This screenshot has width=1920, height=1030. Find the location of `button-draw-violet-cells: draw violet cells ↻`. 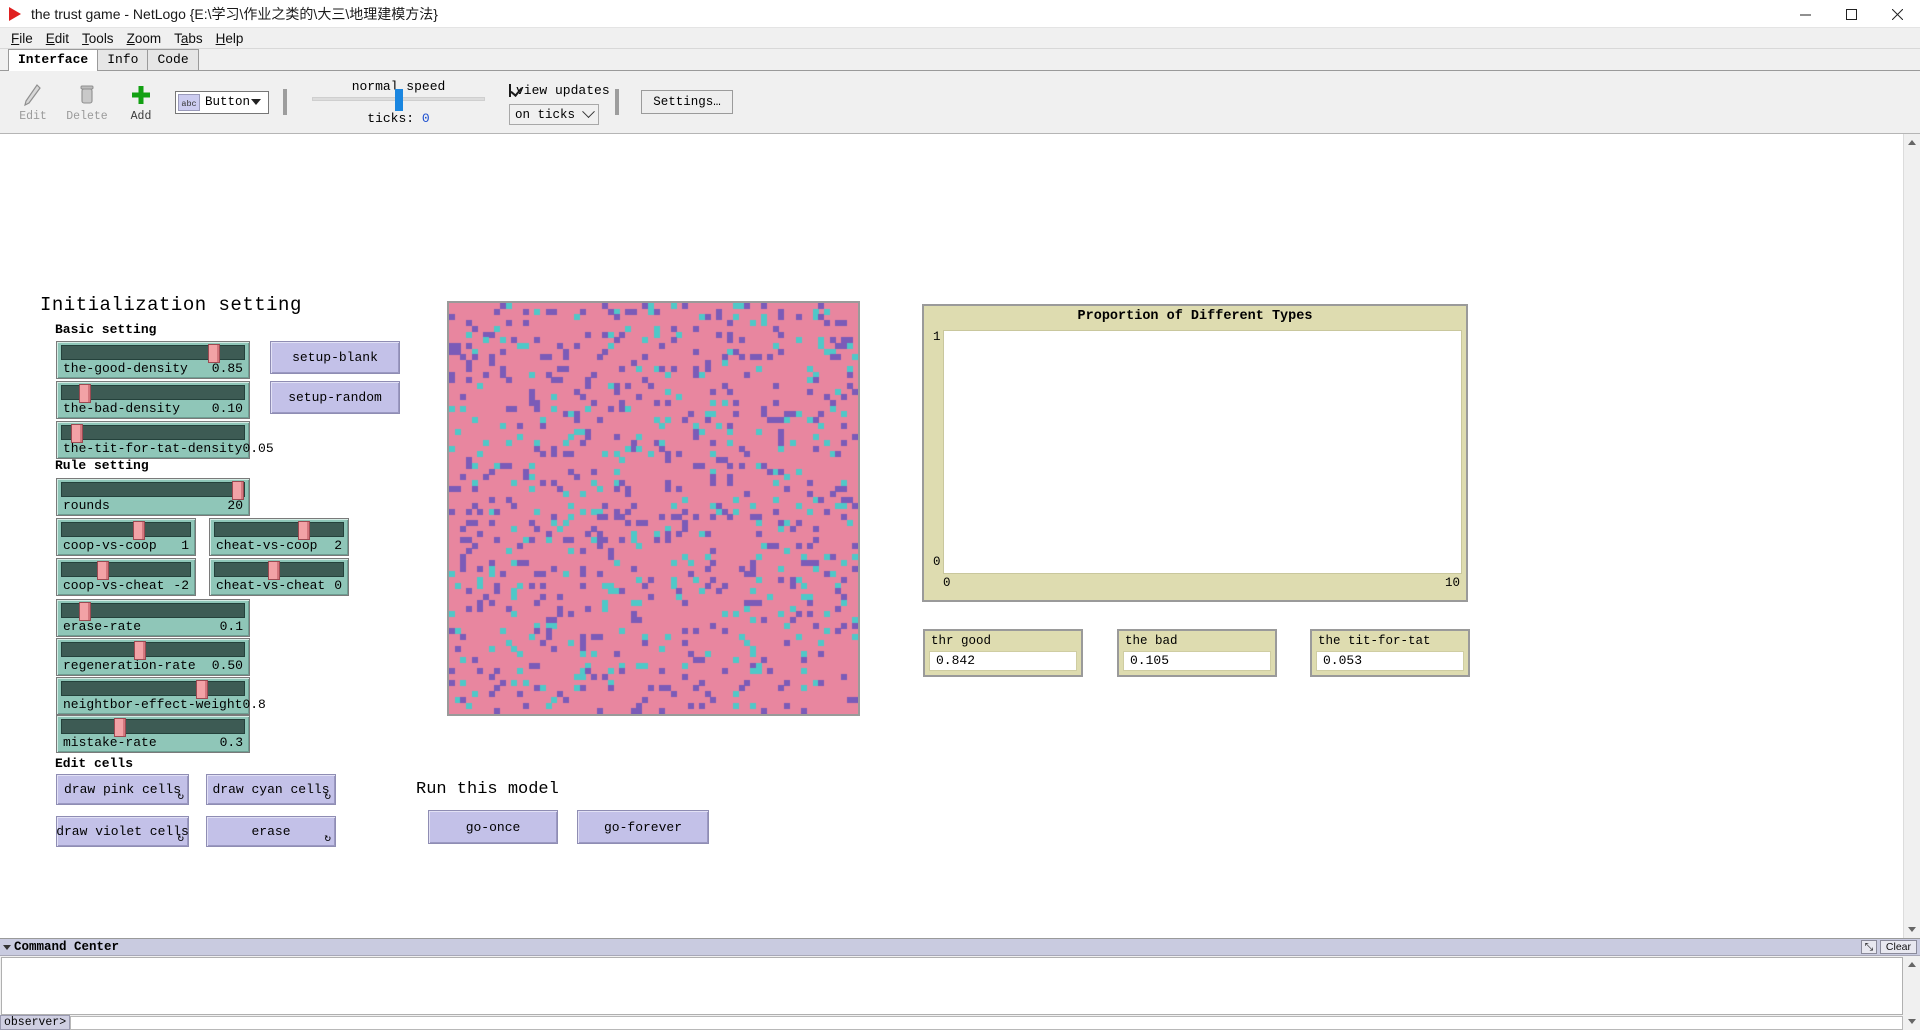

button-draw-violet-cells: draw violet cells ↻ is located at coordinates (122, 831).